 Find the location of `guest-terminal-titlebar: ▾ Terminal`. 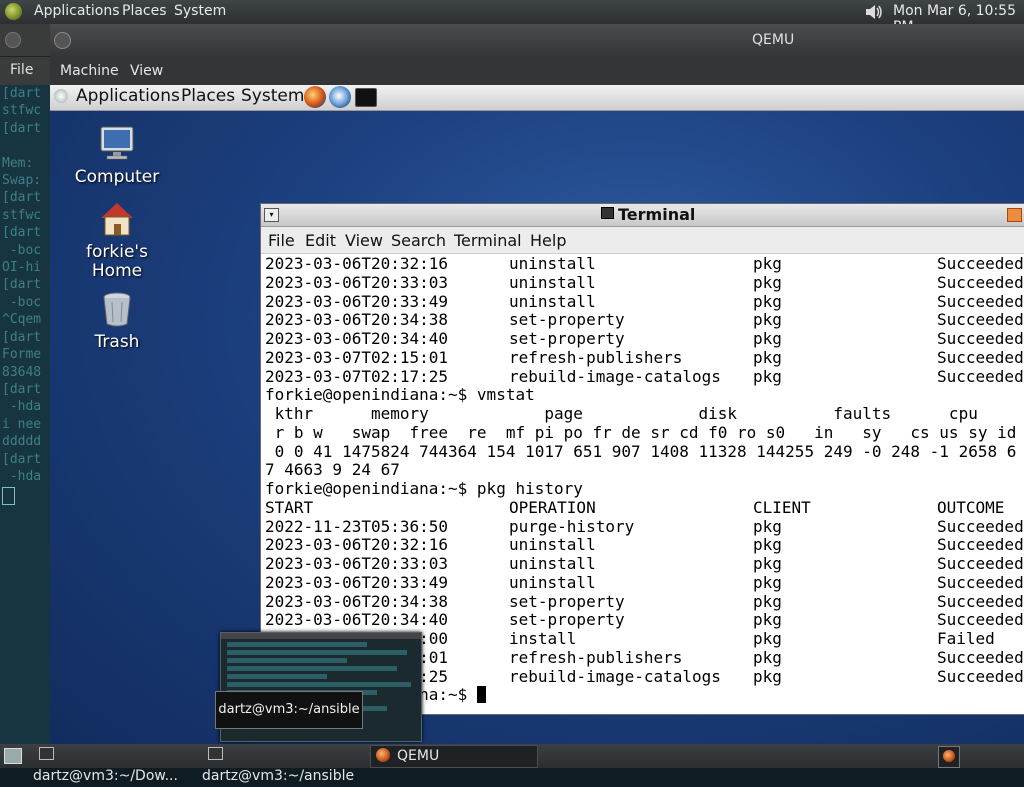

guest-terminal-titlebar: ▾ Terminal is located at coordinates (642, 215).